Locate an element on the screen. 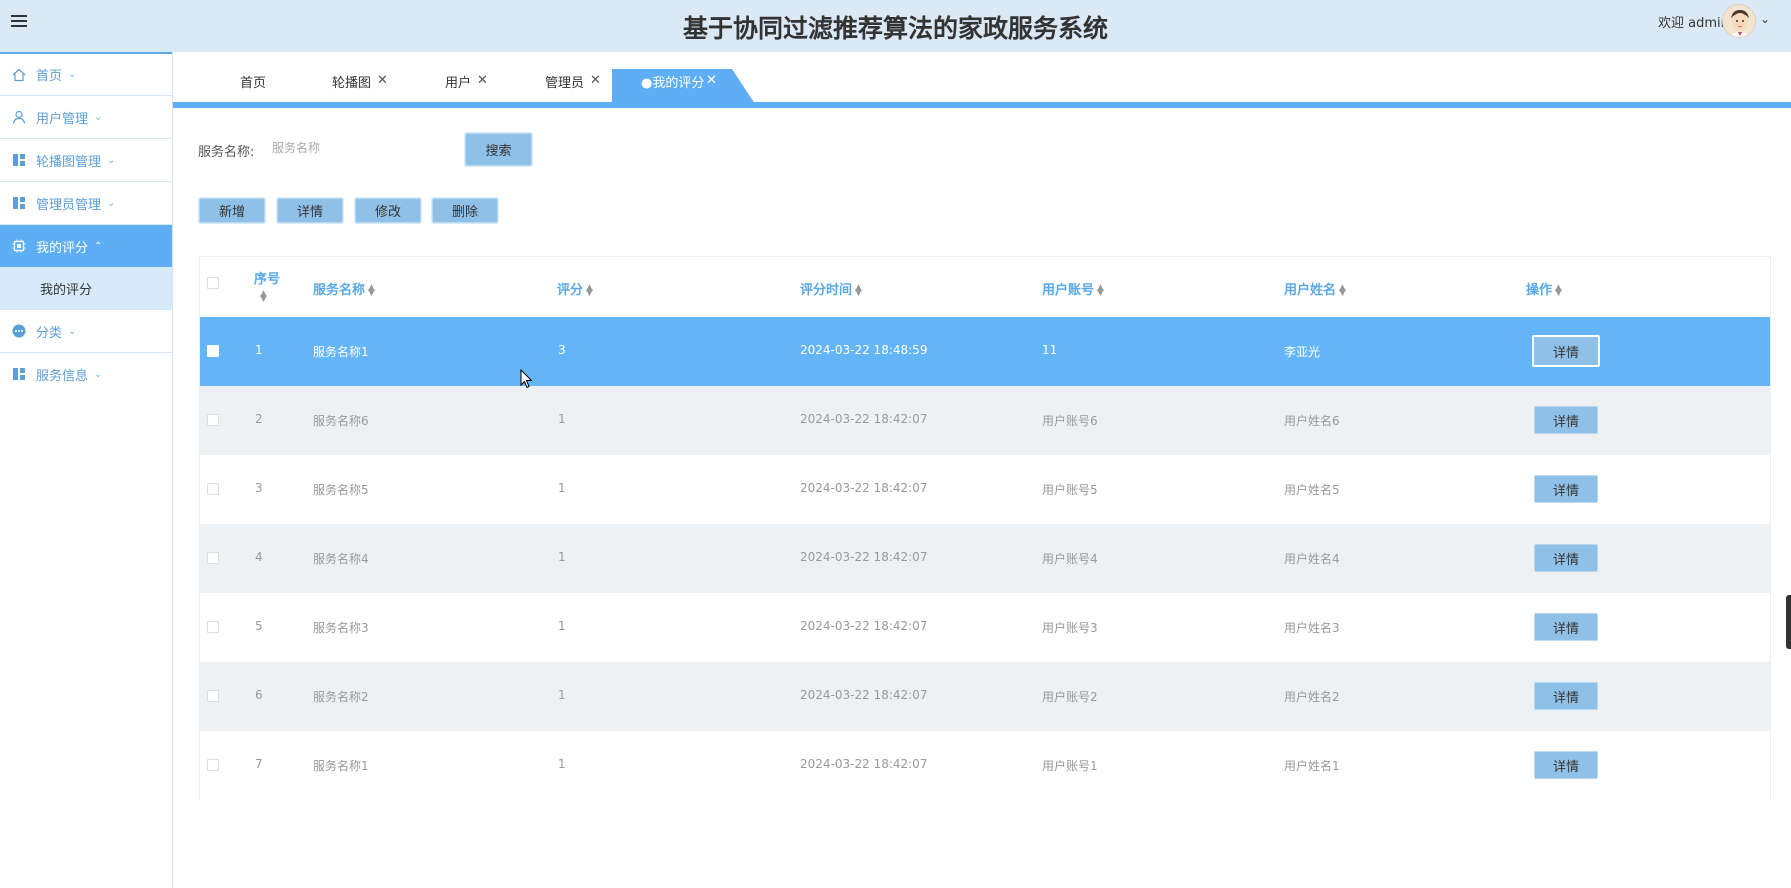  column-header-service-name: 服务名称 ▲ ▼ is located at coordinates (344, 288).